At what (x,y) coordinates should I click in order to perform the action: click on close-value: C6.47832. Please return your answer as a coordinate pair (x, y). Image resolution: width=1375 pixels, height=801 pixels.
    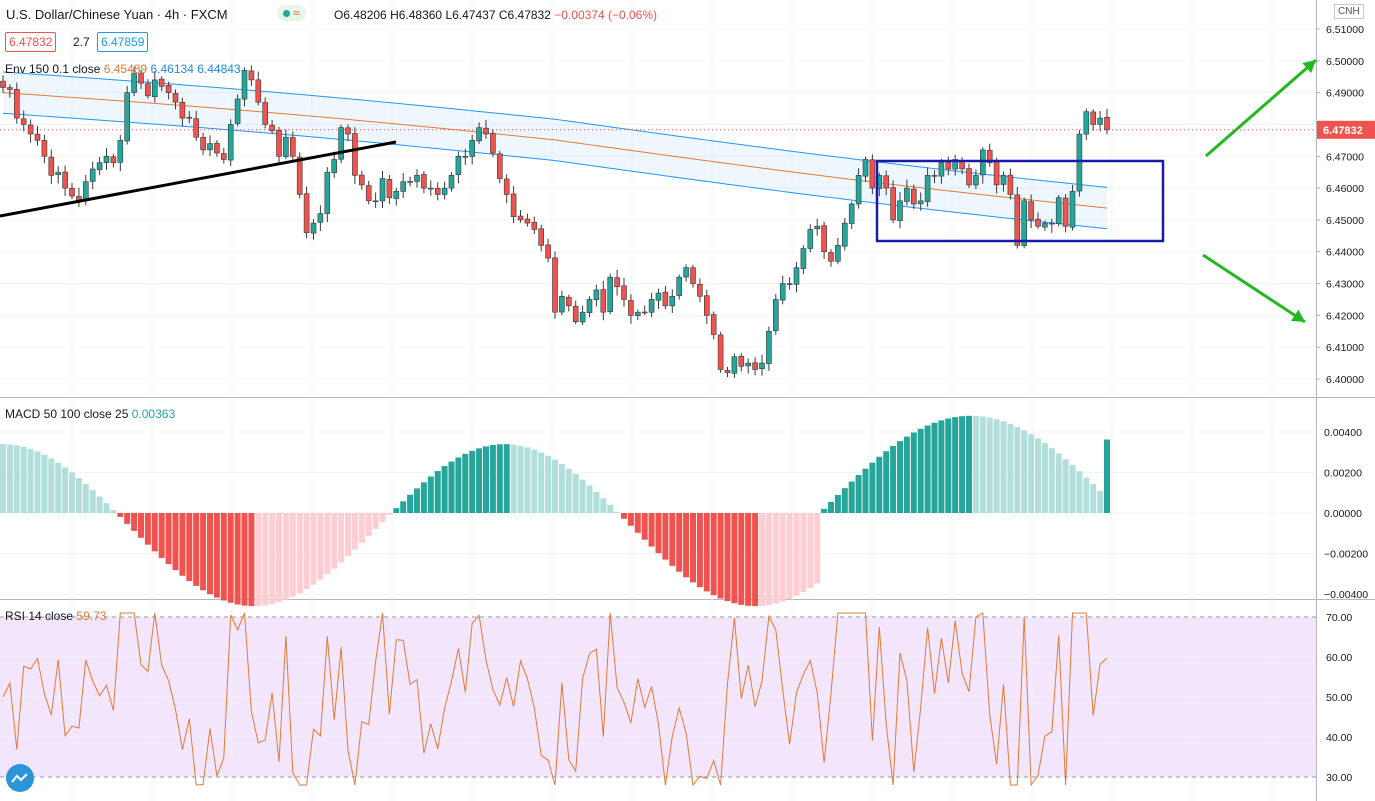
    Looking at the image, I should click on (524, 15).